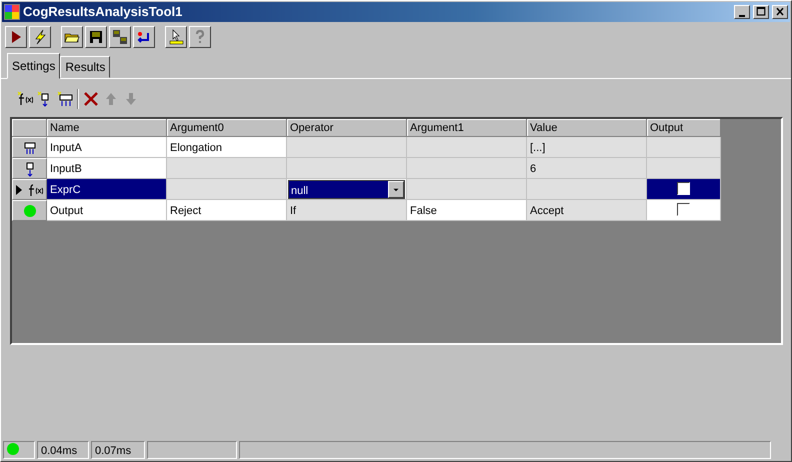  Describe the element at coordinates (684, 128) in the screenshot. I see `column-header: Output` at that location.